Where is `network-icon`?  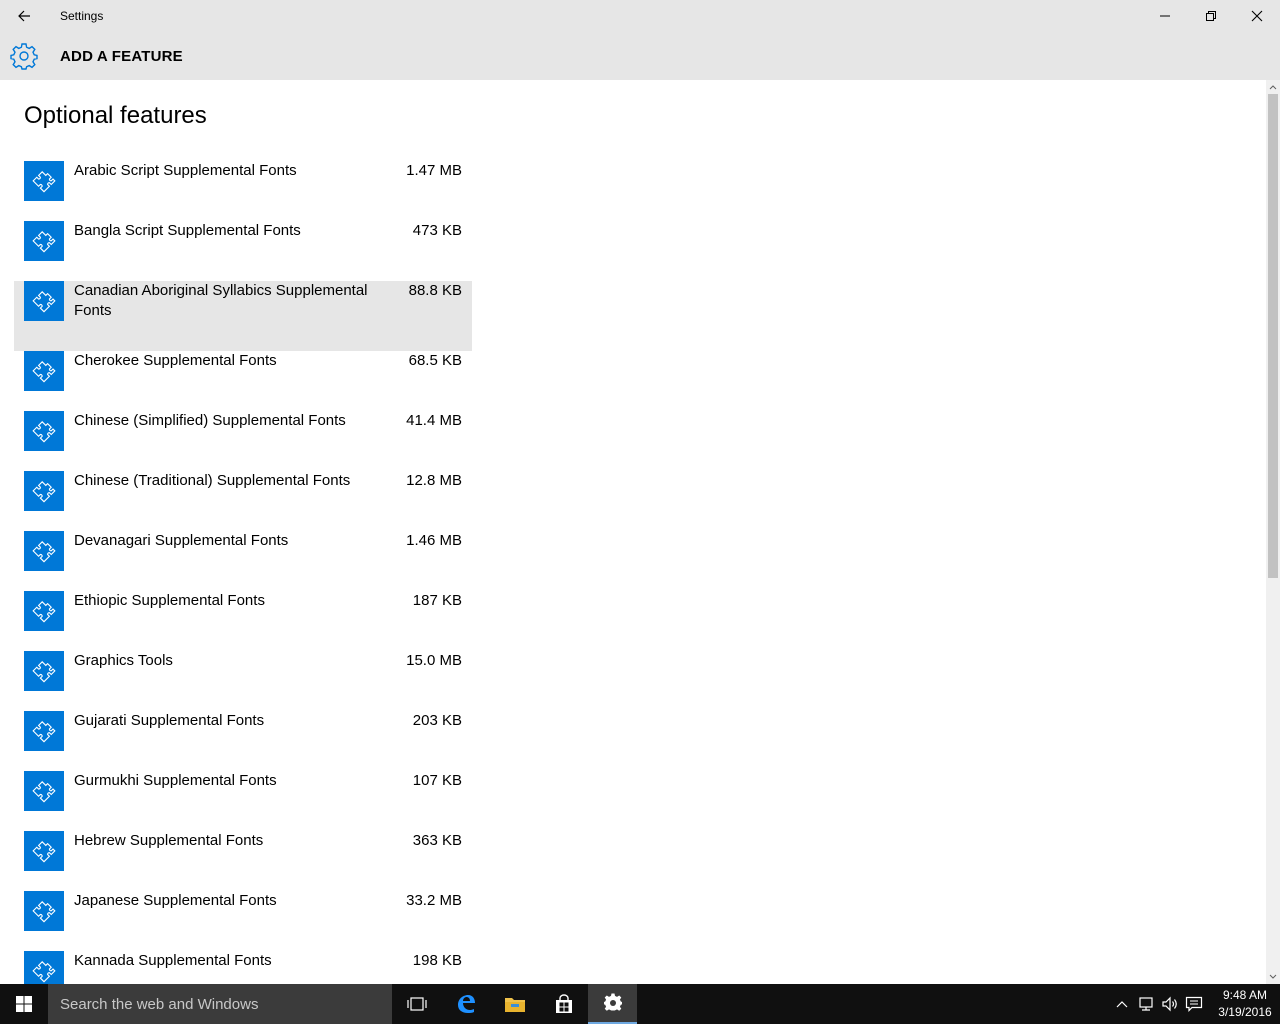 network-icon is located at coordinates (1146, 1004).